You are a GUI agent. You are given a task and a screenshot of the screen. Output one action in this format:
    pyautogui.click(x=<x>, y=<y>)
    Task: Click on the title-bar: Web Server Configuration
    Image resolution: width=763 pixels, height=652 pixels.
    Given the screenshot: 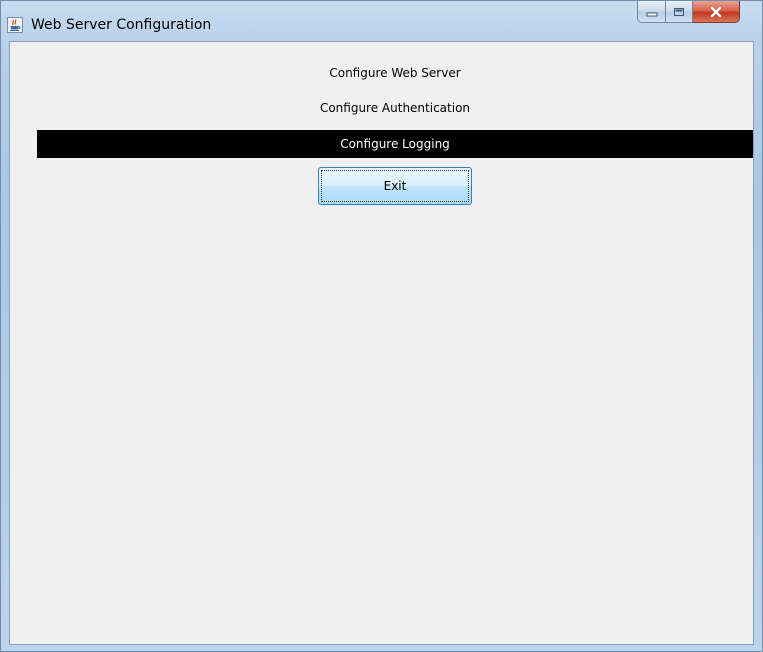 What is the action you would take?
    pyautogui.click(x=381, y=22)
    